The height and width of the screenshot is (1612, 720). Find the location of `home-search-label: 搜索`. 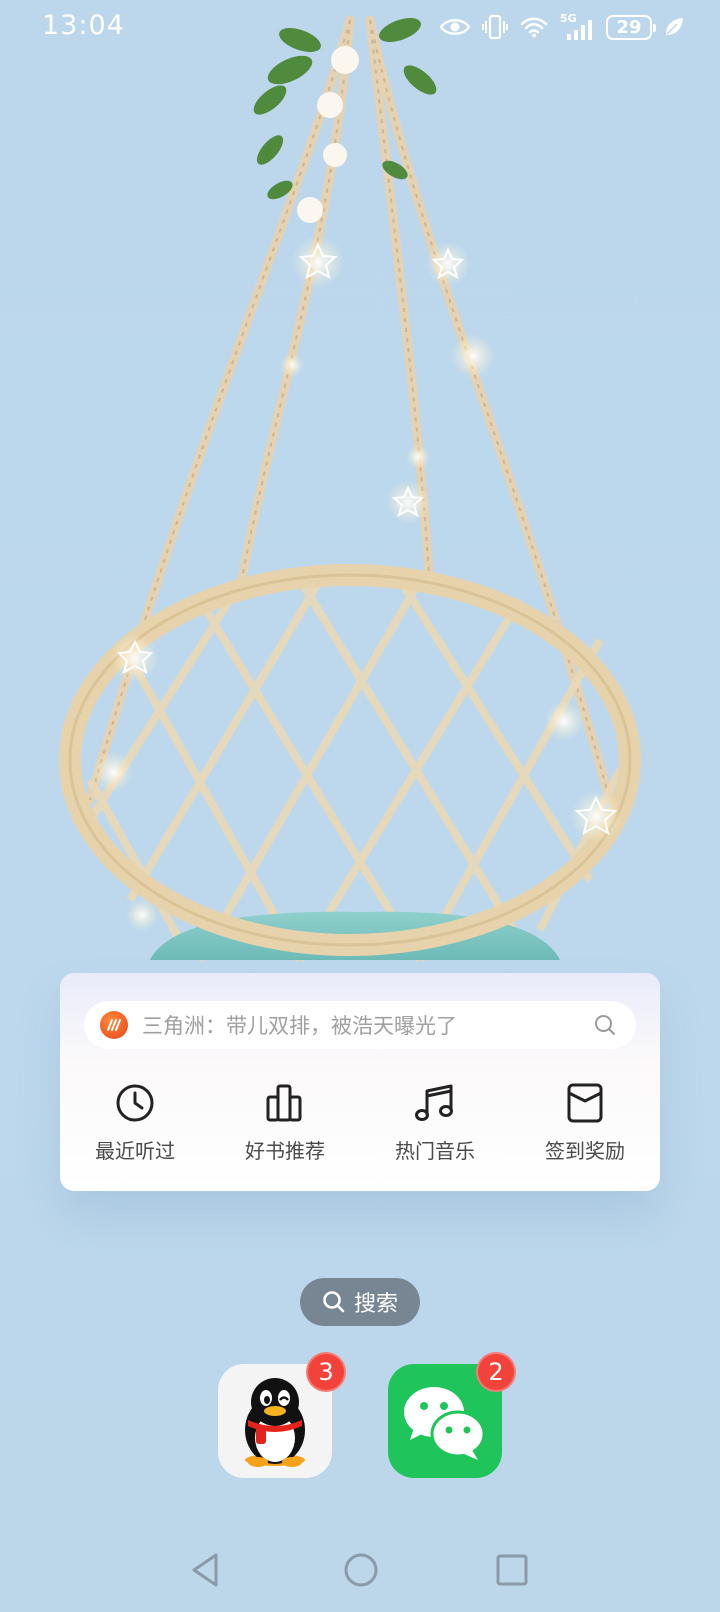

home-search-label: 搜索 is located at coordinates (375, 1304).